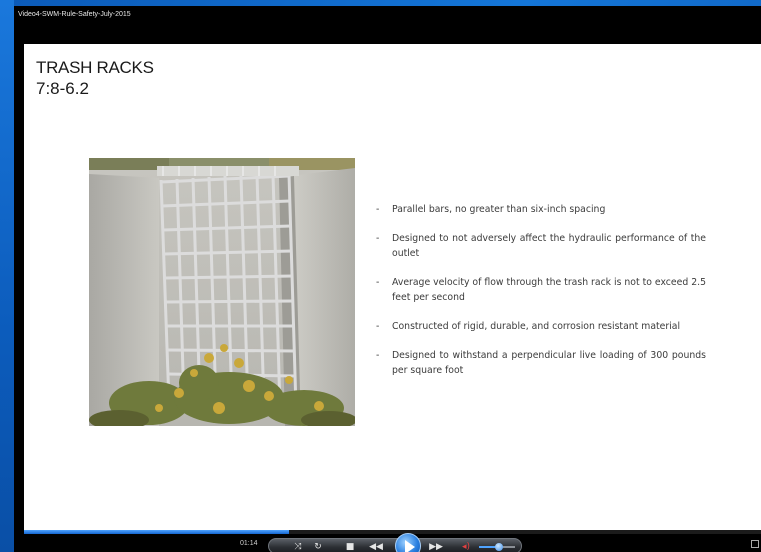 This screenshot has width=761, height=552. I want to click on shuffle-icon: ⤨, so click(298, 546).